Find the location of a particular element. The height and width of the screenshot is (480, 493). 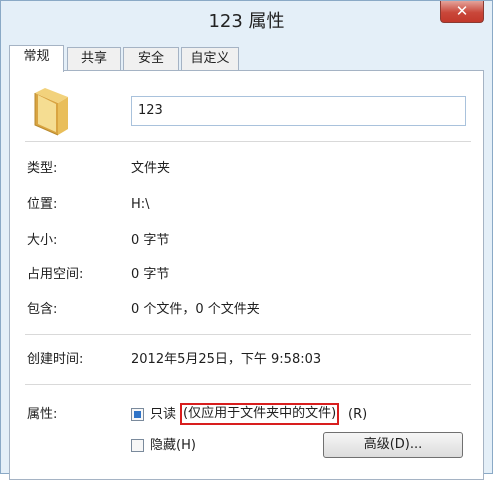

created-label: 创建时间: is located at coordinates (55, 359).